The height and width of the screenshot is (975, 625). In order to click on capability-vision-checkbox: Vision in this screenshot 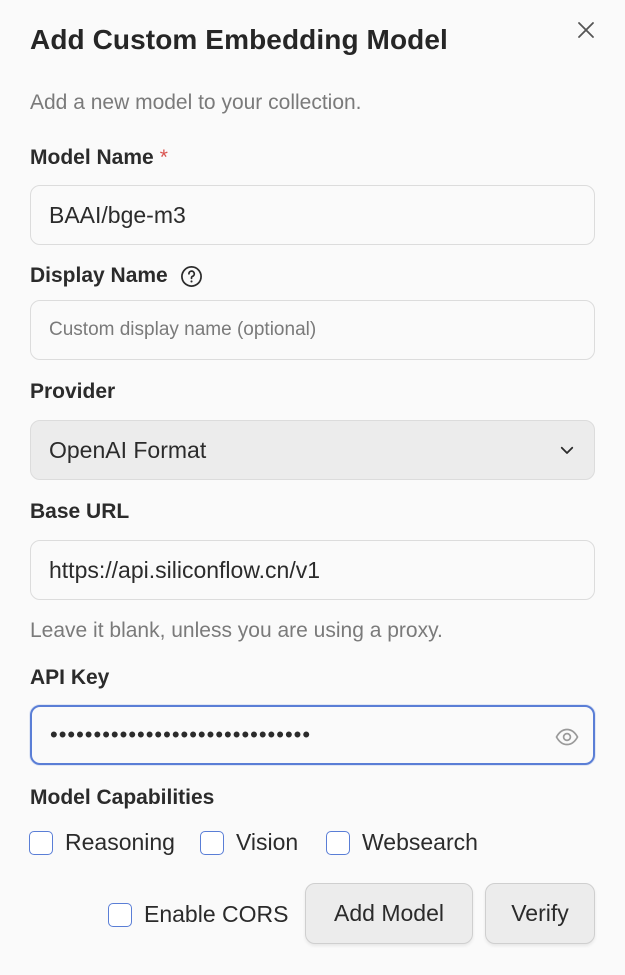, I will do `click(249, 842)`.